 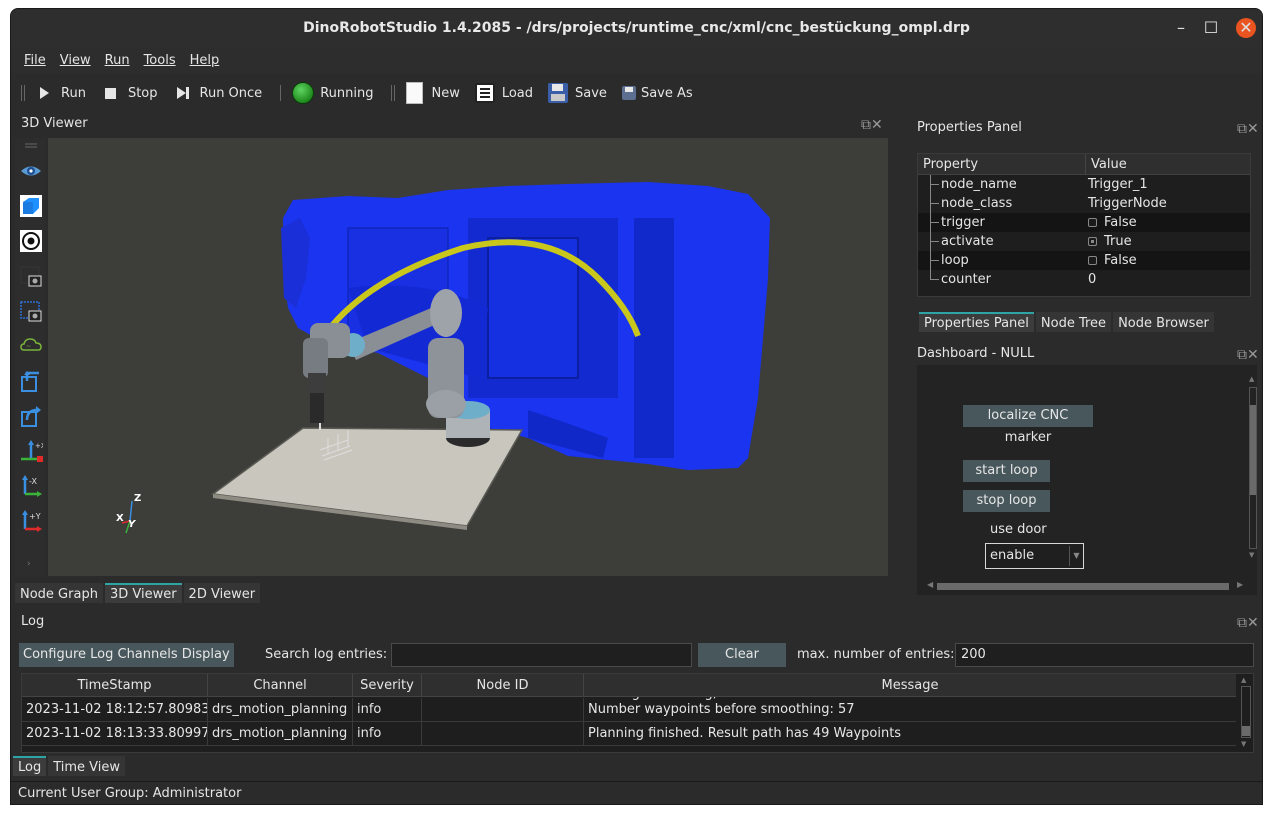 What do you see at coordinates (1084, 260) in the screenshot?
I see `property-row: loop False` at bounding box center [1084, 260].